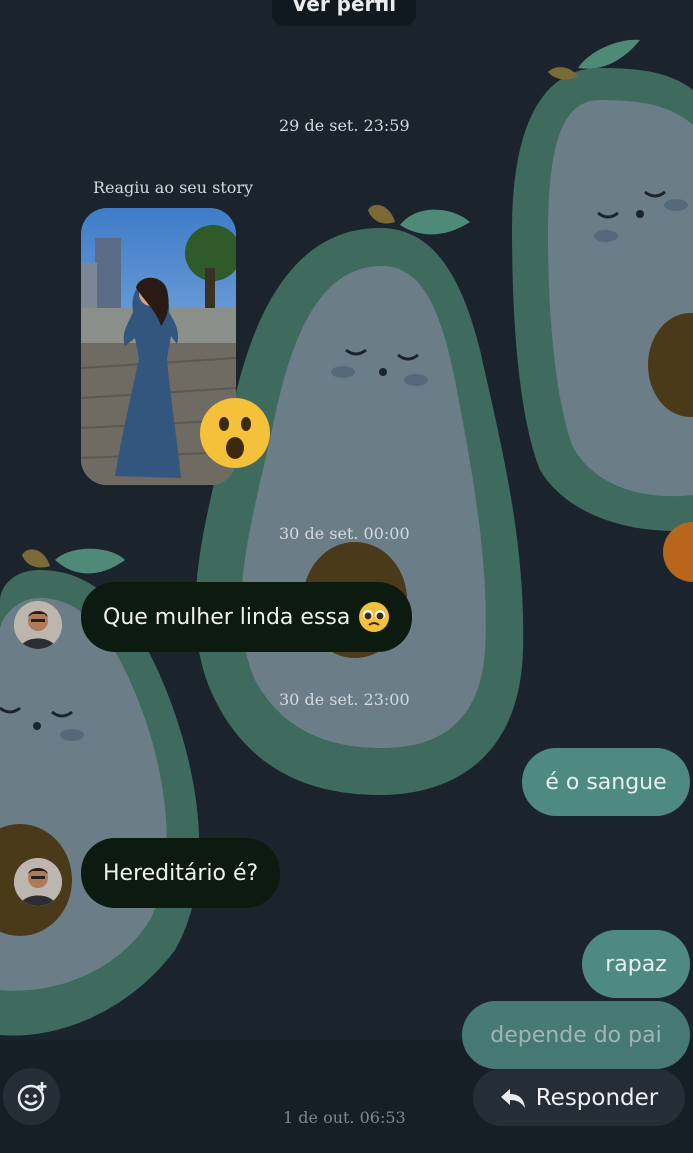  Describe the element at coordinates (602, 285) in the screenshot. I see `avocado-right-illustration` at that location.